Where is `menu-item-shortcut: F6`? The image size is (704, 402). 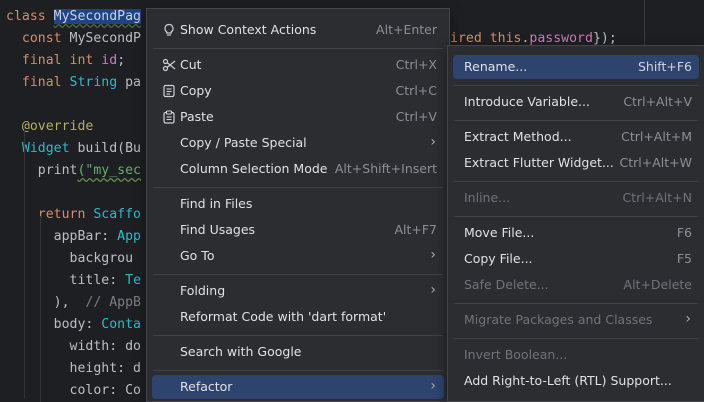
menu-item-shortcut: F6 is located at coordinates (684, 232).